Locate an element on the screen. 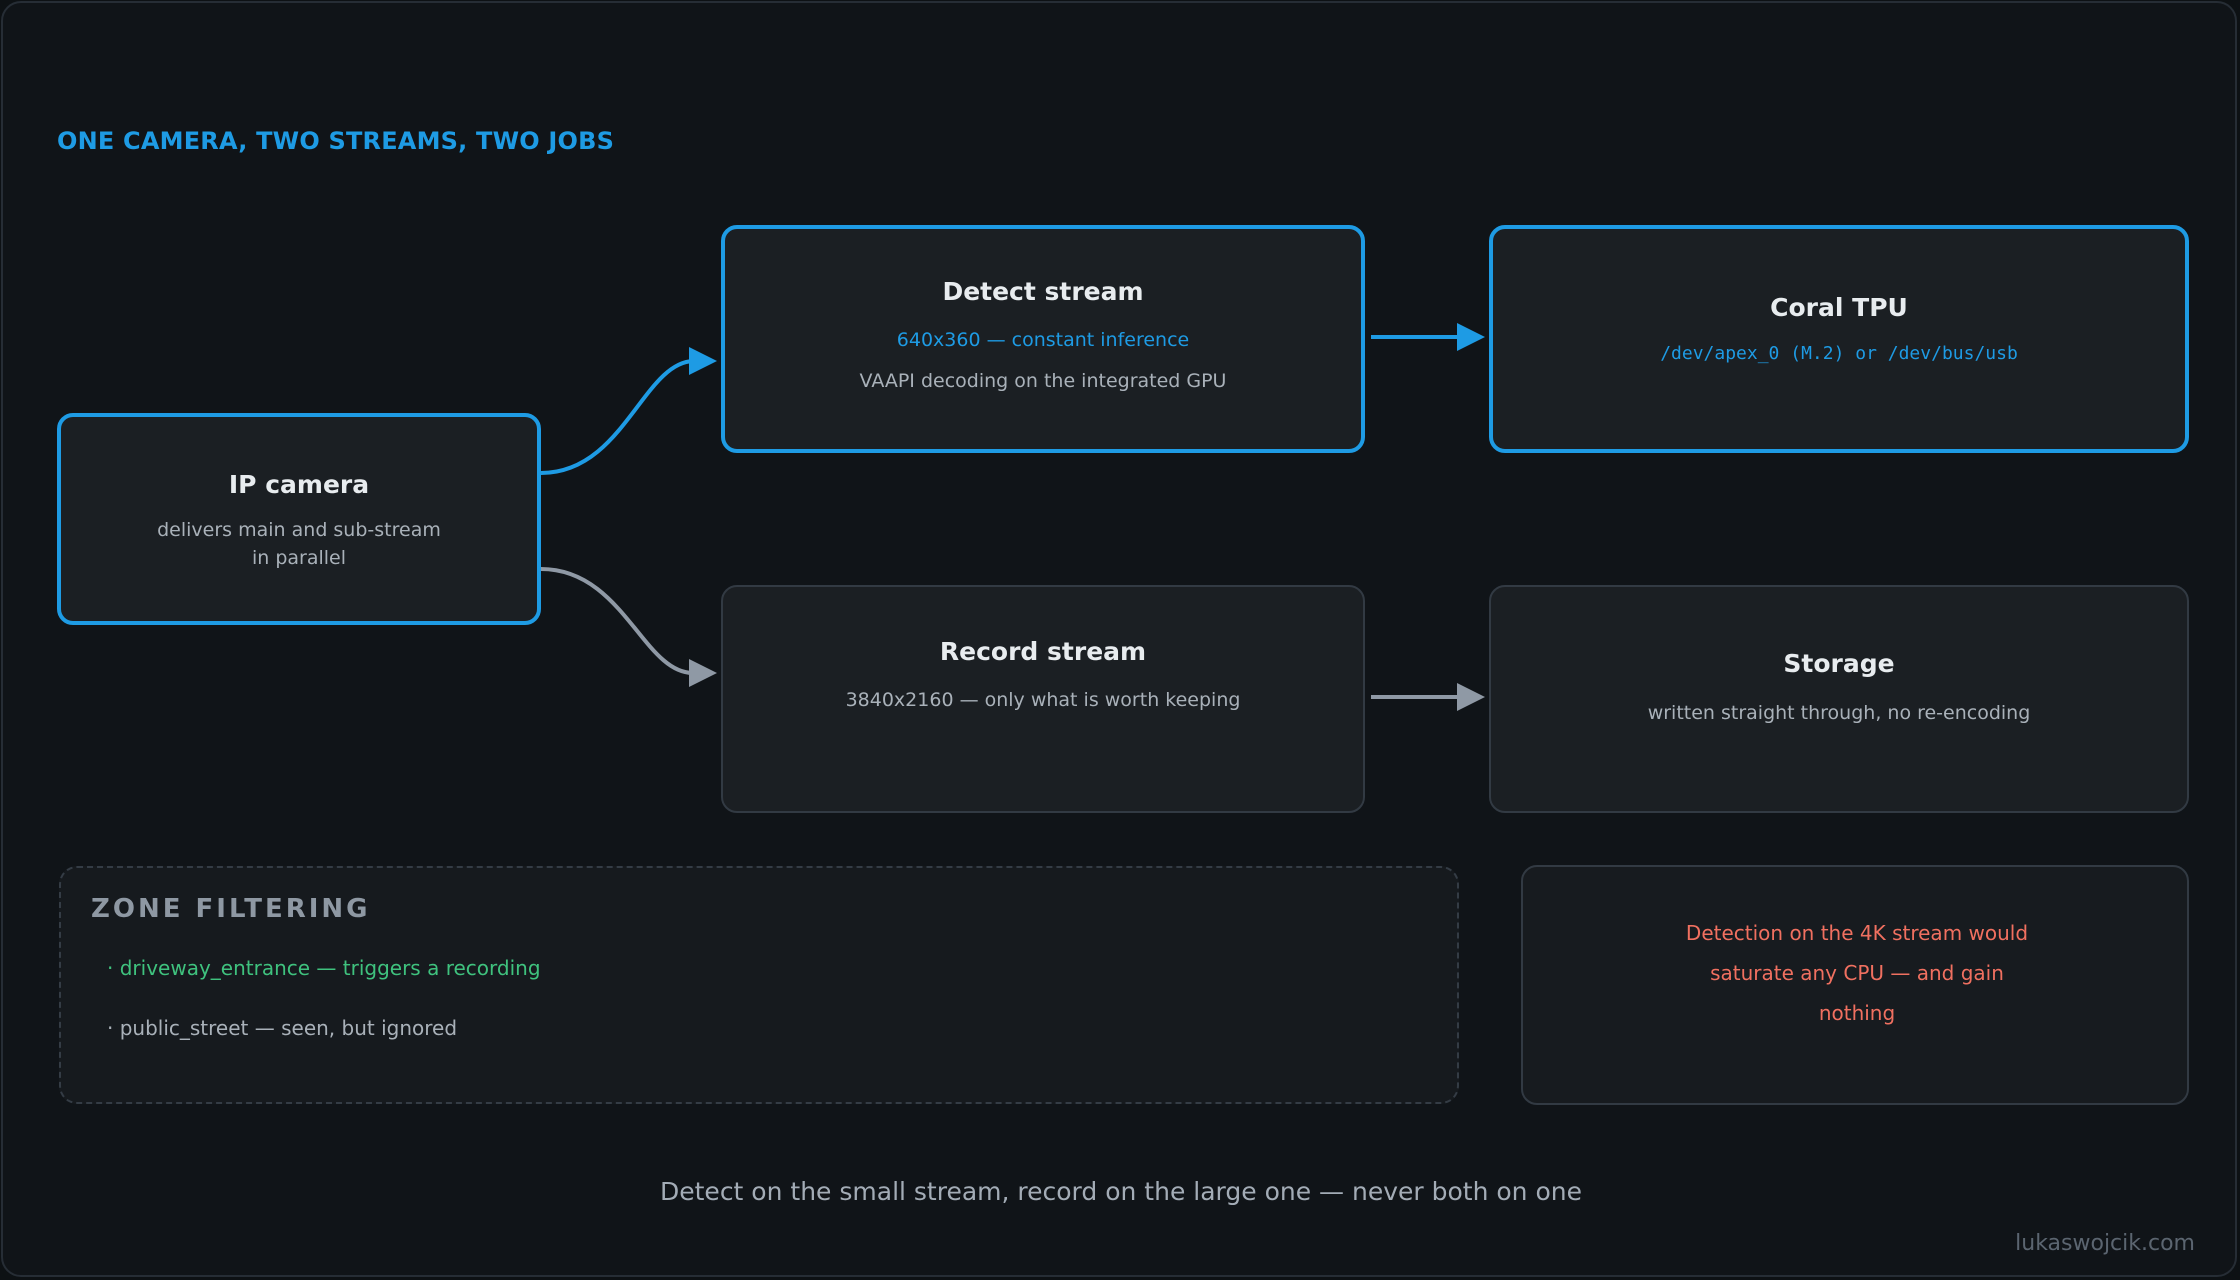 This screenshot has height=1280, width=2240. node-spec: 3840x2160 — only what is worth keeping is located at coordinates (1043, 700).